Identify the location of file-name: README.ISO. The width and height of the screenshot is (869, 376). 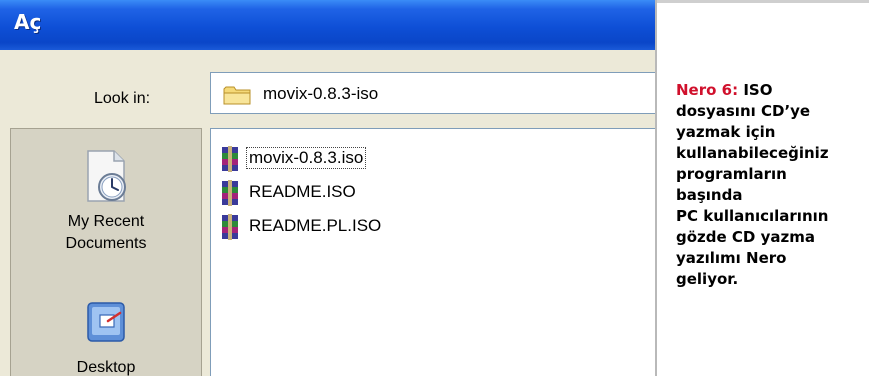
(302, 191).